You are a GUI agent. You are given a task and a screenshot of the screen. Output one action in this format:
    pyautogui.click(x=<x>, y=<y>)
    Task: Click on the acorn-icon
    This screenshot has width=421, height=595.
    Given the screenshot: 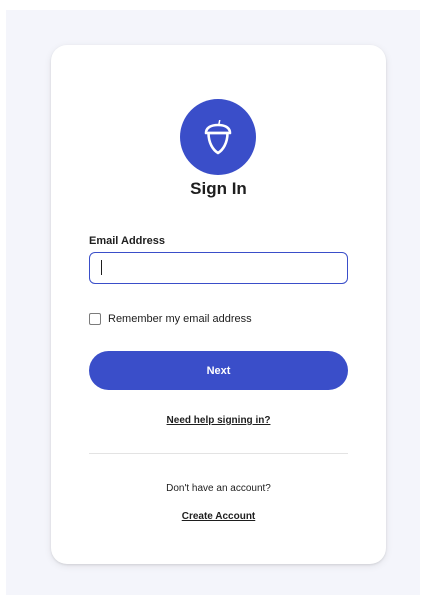 What is the action you would take?
    pyautogui.click(x=218, y=137)
    